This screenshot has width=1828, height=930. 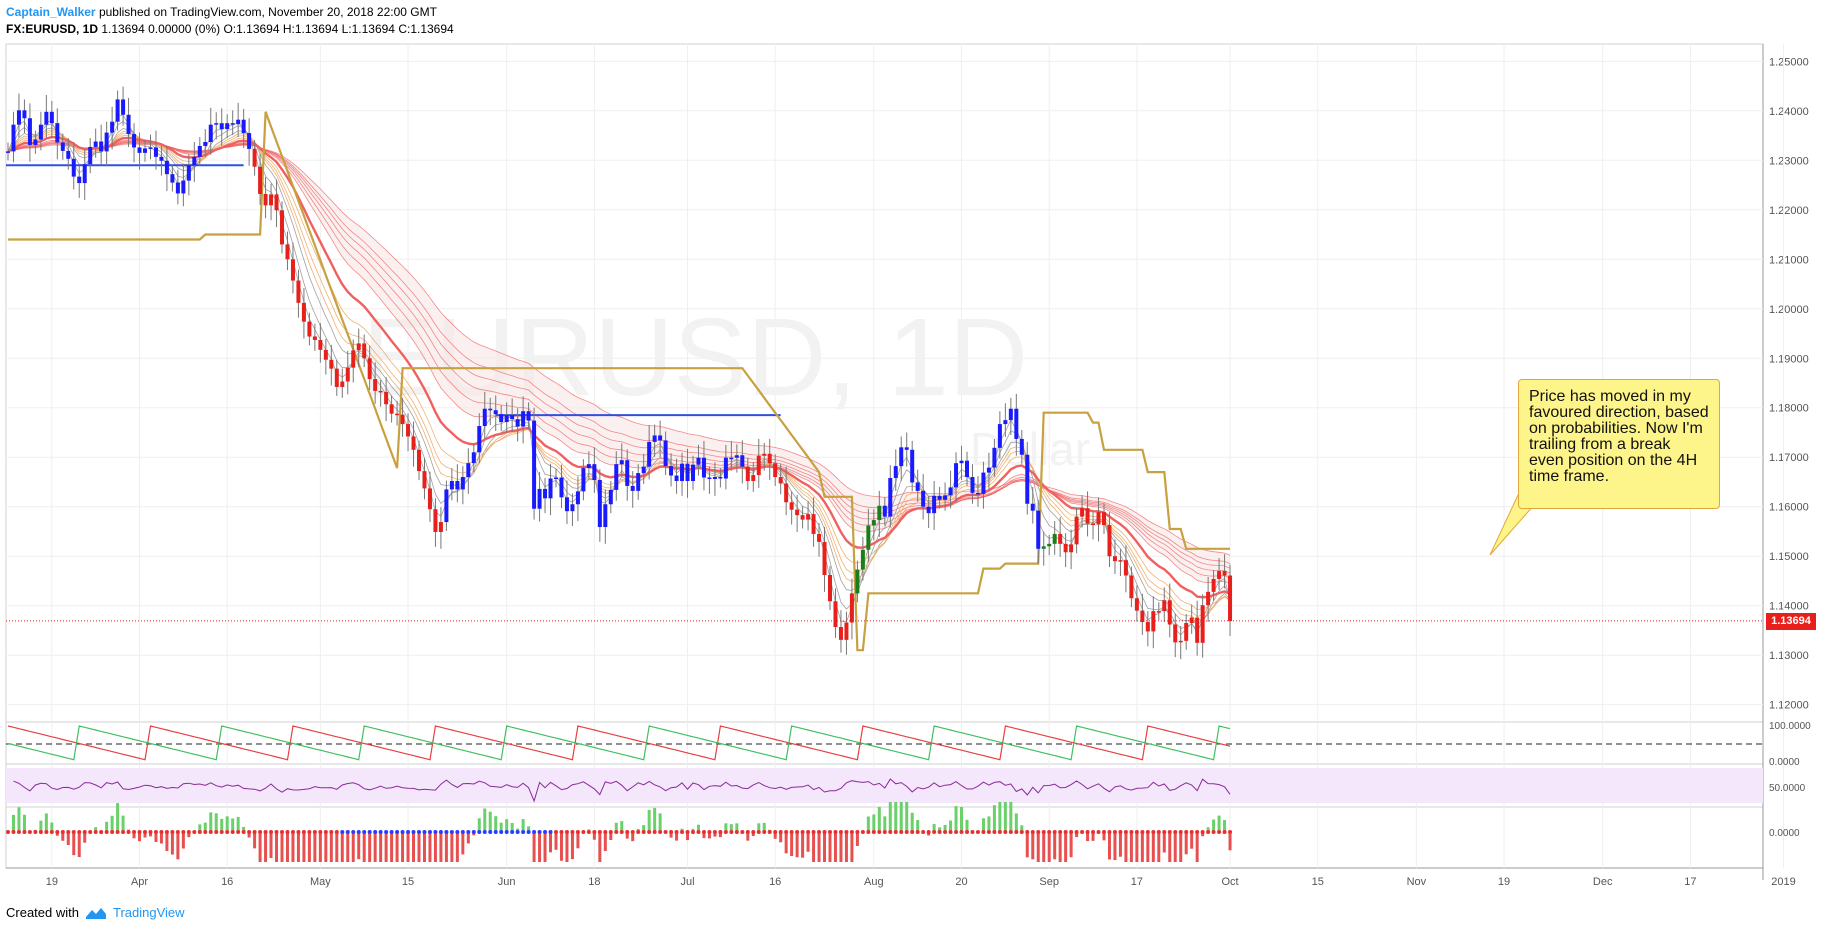 I want to click on tradingview-brand-link: TradingView, so click(x=149, y=912).